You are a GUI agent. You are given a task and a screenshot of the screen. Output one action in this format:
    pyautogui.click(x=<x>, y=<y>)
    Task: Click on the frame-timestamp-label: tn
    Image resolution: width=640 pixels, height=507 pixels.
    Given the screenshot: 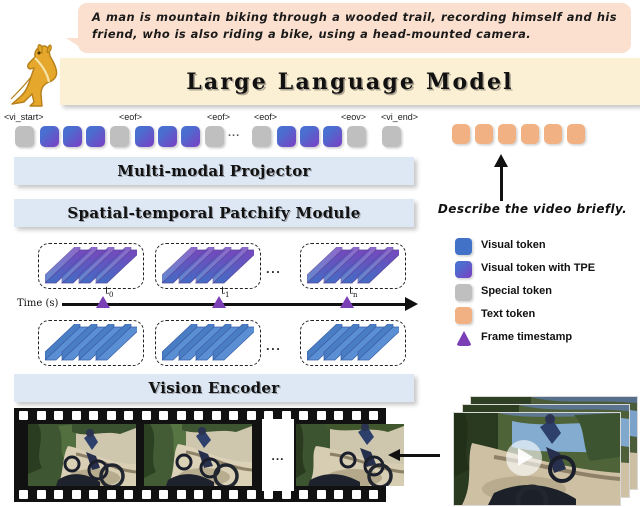 What is the action you would take?
    pyautogui.click(x=353, y=292)
    